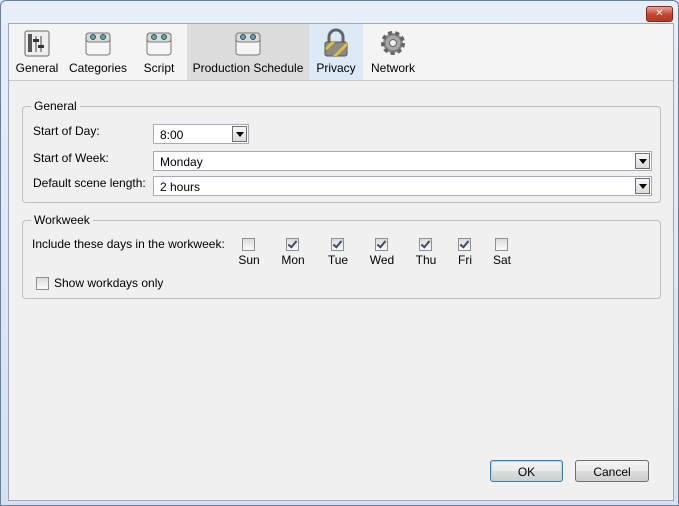  Describe the element at coordinates (465, 260) in the screenshot. I see `day-label-fri: Fri` at that location.